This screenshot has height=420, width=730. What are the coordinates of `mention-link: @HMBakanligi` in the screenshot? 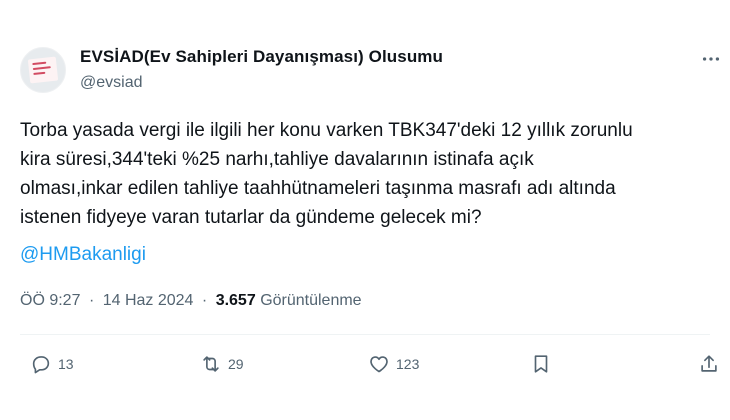 It's located at (83, 254).